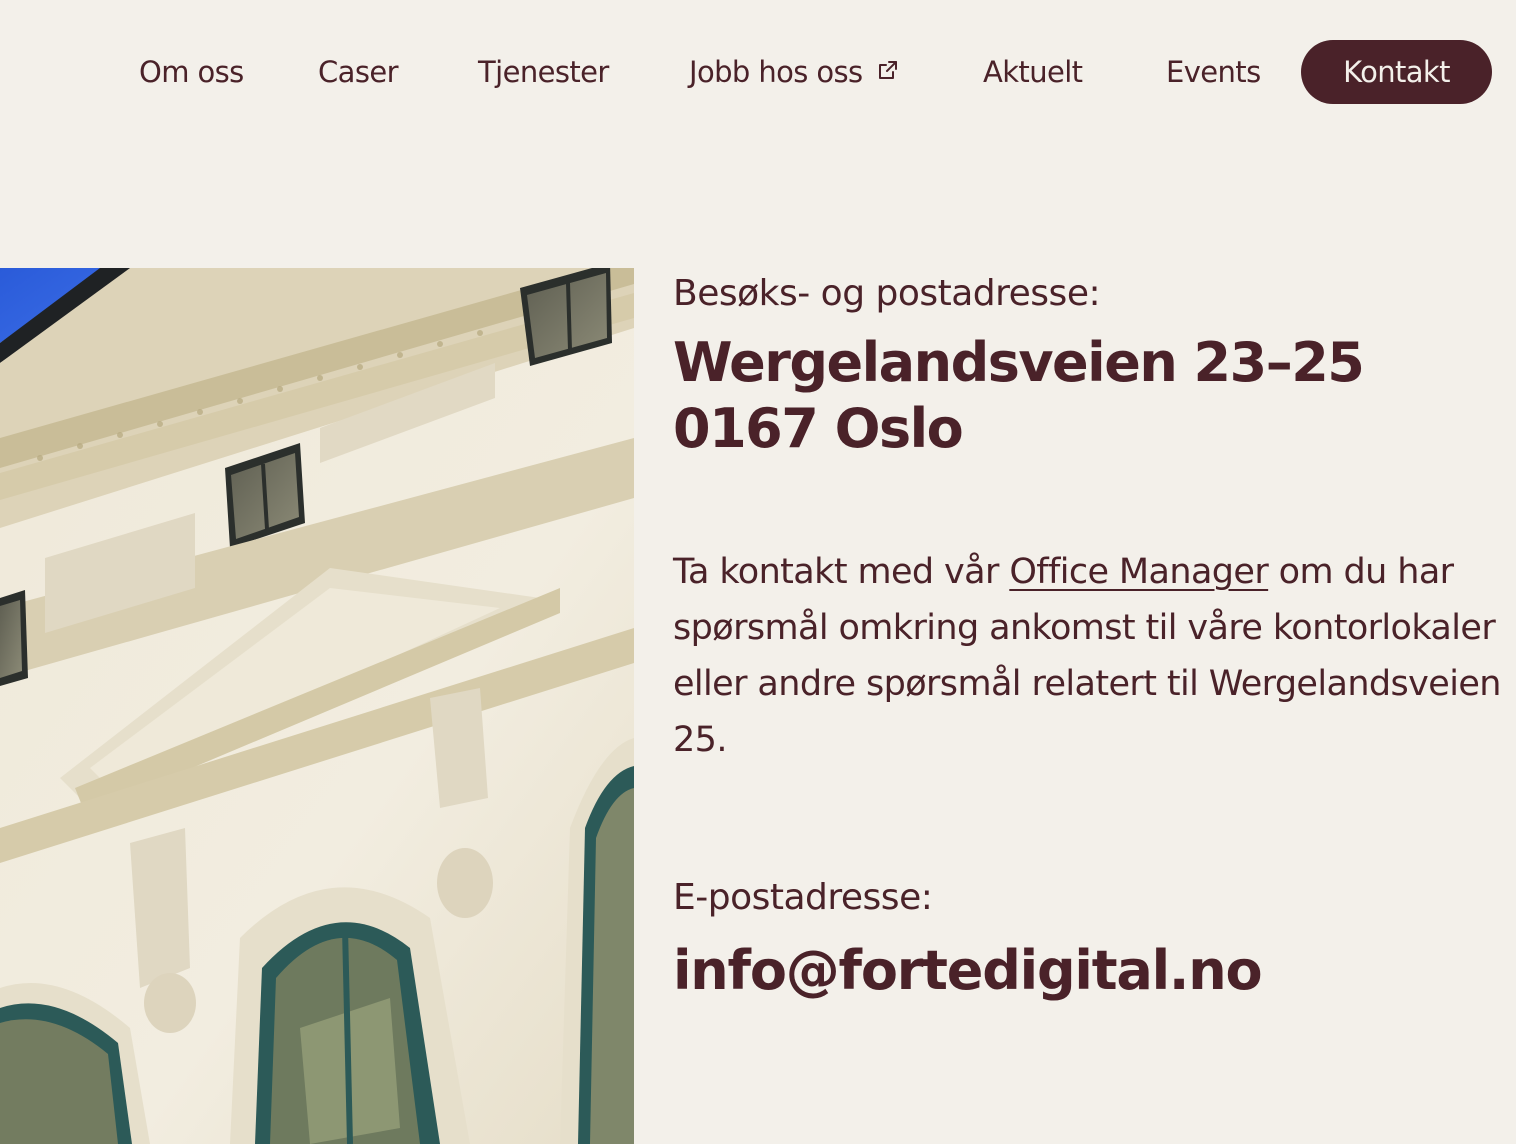 The image size is (1516, 1144). I want to click on nav-item-tjenester: Tjenester, so click(543, 72).